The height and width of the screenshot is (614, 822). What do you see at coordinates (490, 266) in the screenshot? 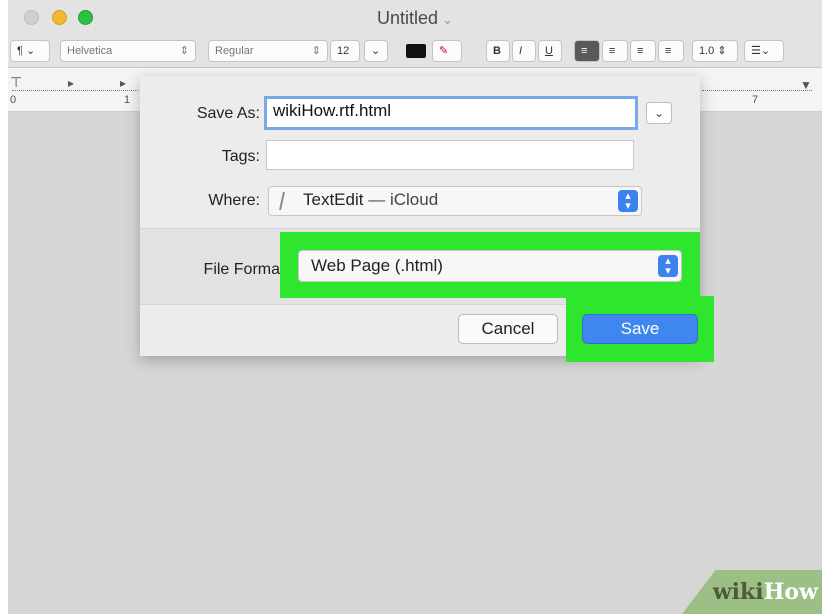
I see `file-format-select: Web Page (.html) ▴ ▾` at bounding box center [490, 266].